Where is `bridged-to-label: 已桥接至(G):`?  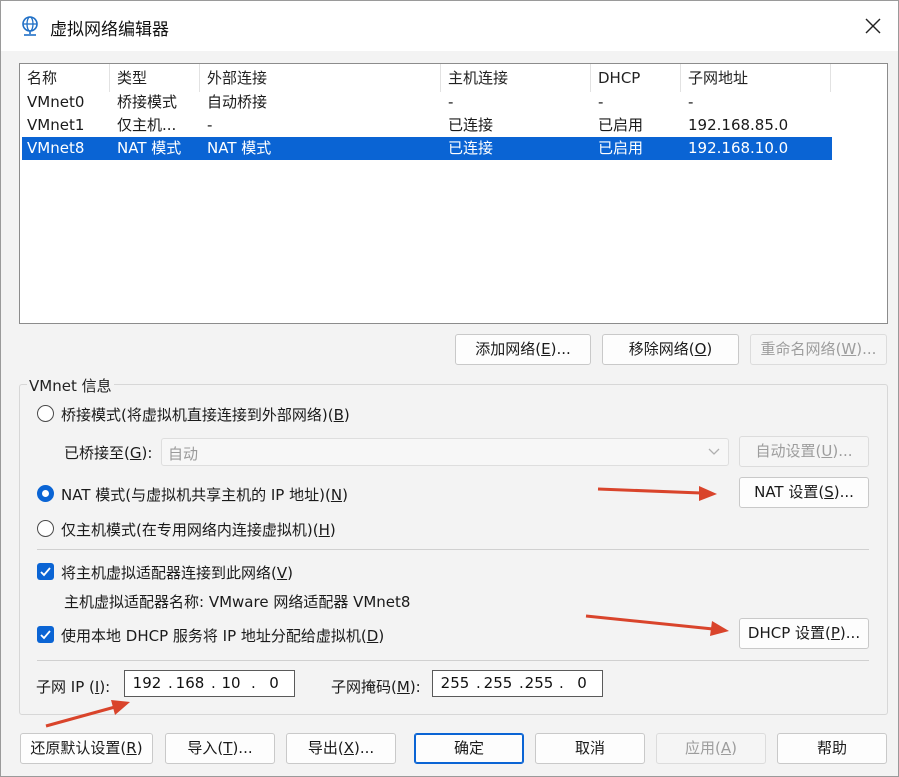
bridged-to-label: 已桥接至(G): is located at coordinates (108, 453).